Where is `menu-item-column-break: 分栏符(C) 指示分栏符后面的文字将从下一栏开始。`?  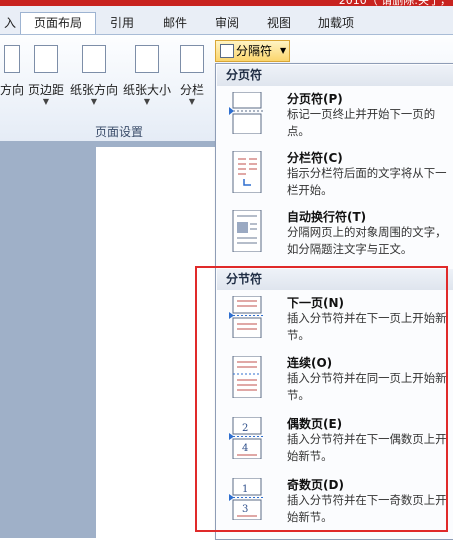 menu-item-column-break: 分栏符(C) 指示分栏符后面的文字将从下一栏开始。 is located at coordinates (335, 176).